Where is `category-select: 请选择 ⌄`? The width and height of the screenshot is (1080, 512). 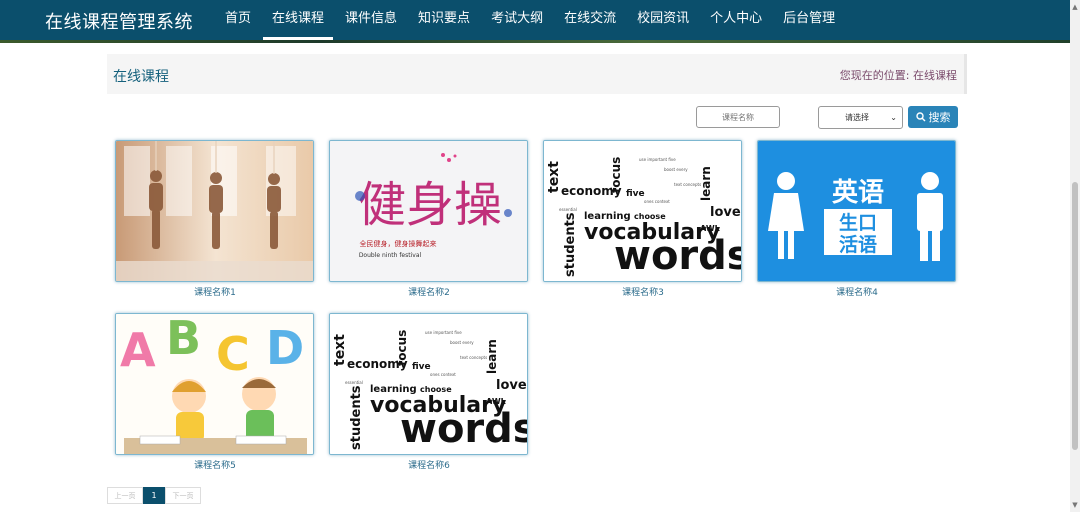 category-select: 请选择 ⌄ is located at coordinates (860, 117).